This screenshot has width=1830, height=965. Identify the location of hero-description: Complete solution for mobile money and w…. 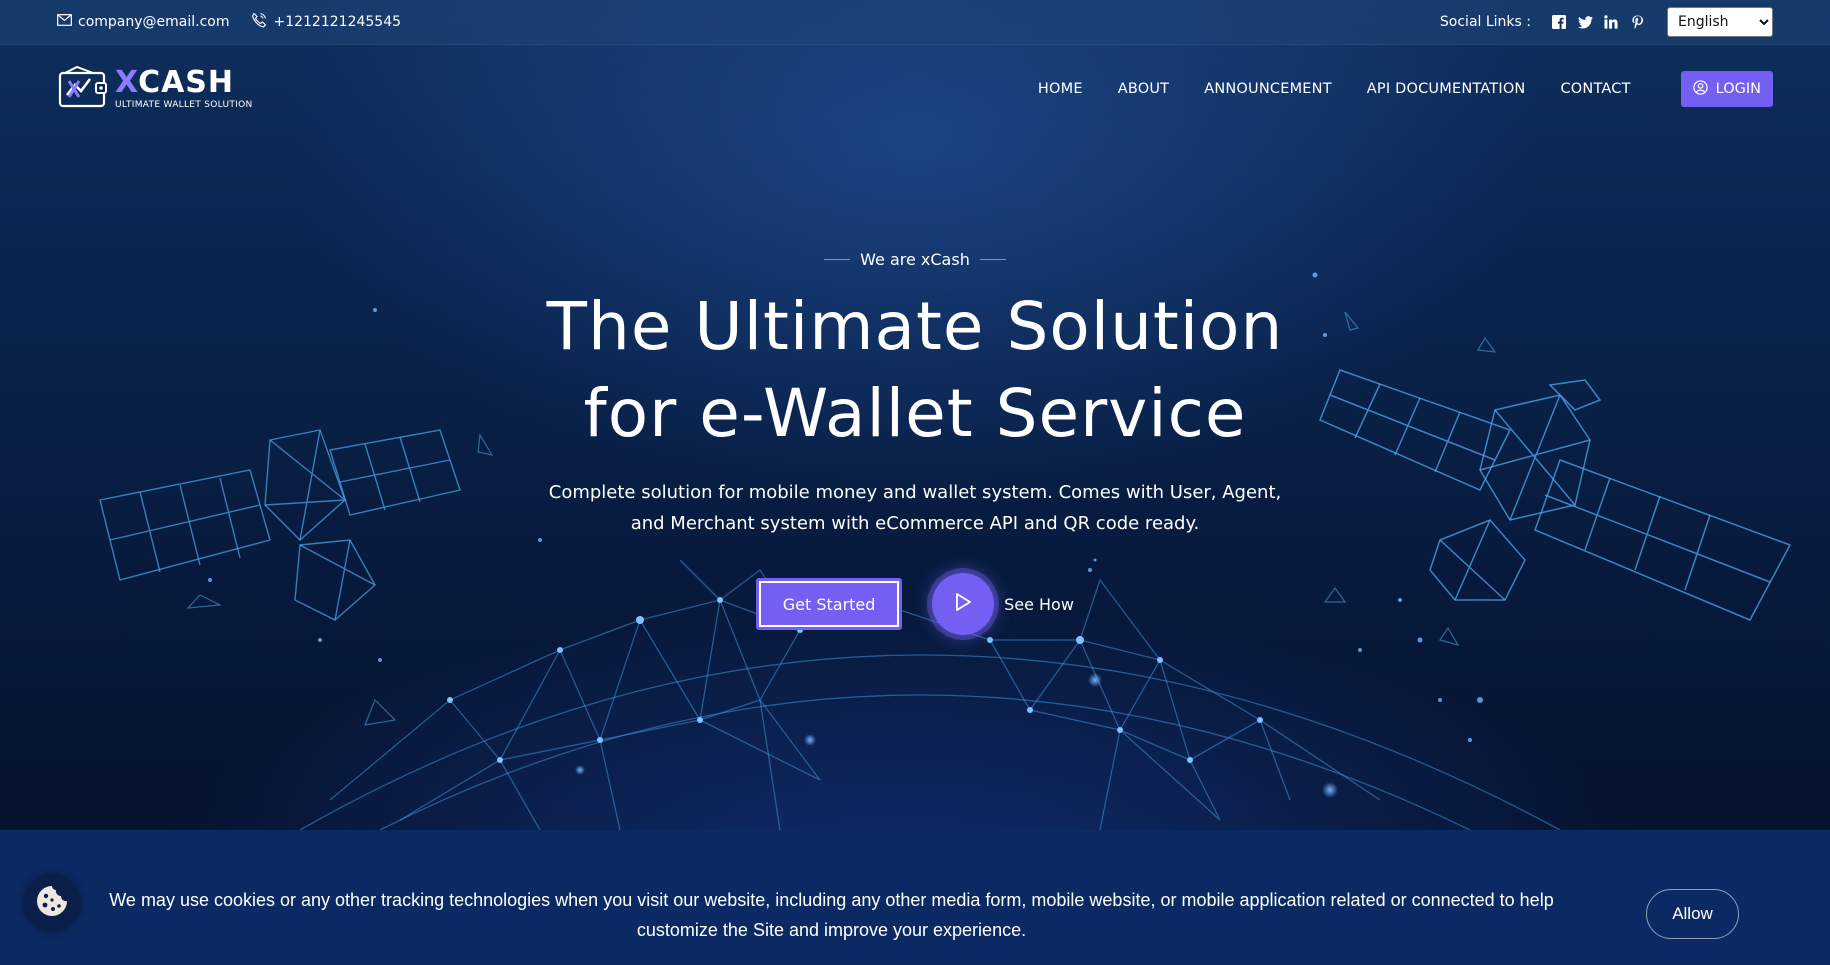
(915, 508).